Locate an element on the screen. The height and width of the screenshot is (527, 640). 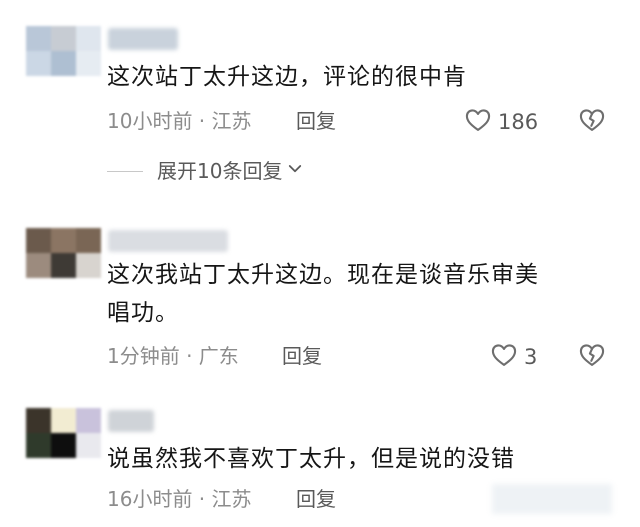
like-count: 3 is located at coordinates (531, 357).